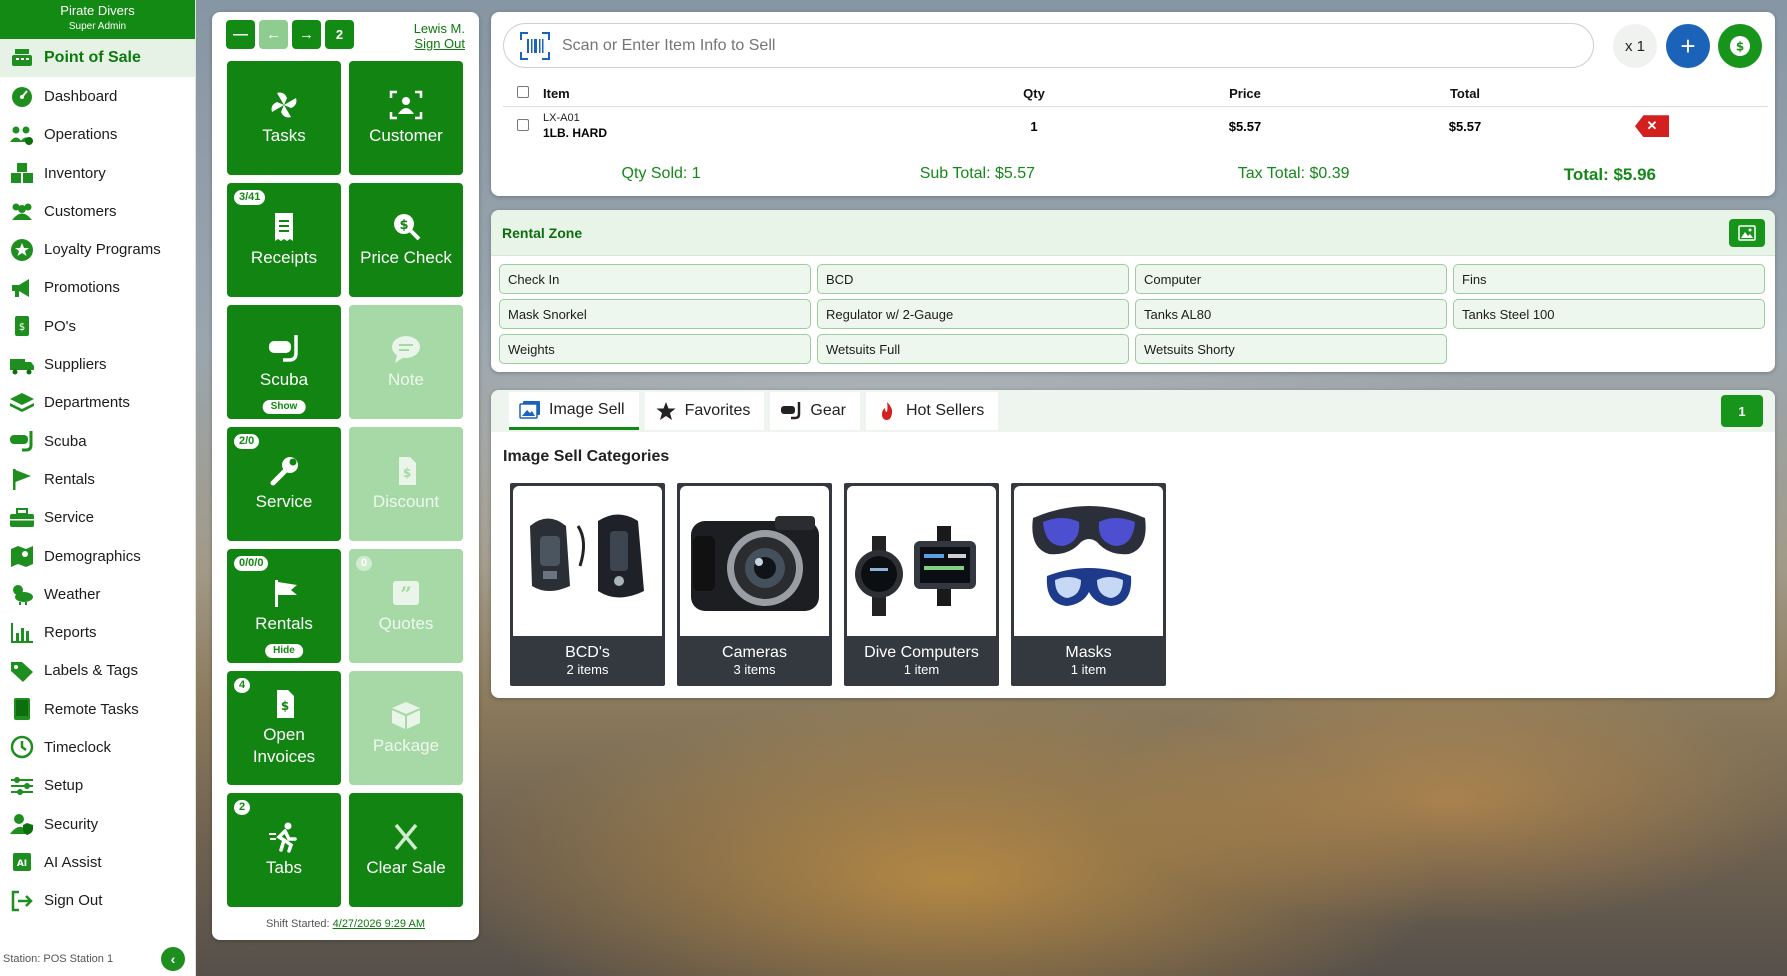  I want to click on sidebar-item-pos: $ PO's, so click(97, 326).